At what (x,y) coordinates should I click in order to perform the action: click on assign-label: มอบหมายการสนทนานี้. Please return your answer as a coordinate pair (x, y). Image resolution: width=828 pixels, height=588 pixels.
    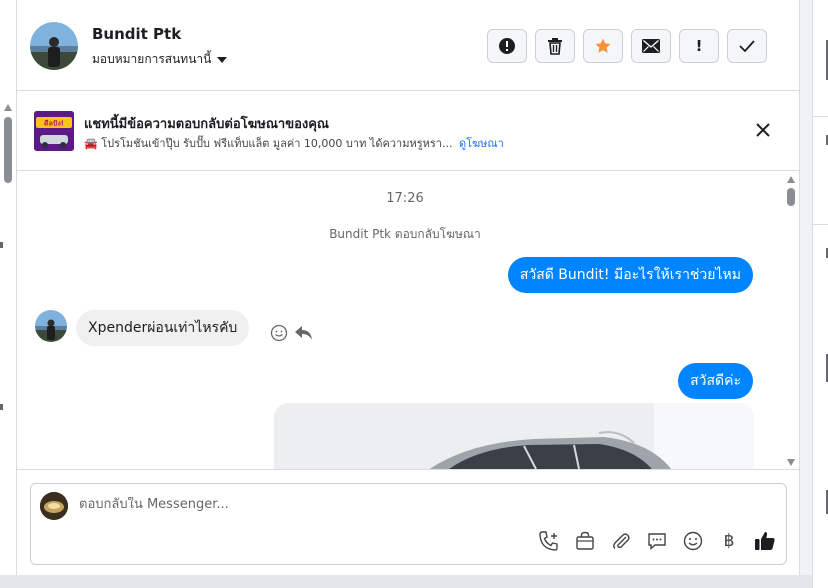
    Looking at the image, I should click on (152, 59).